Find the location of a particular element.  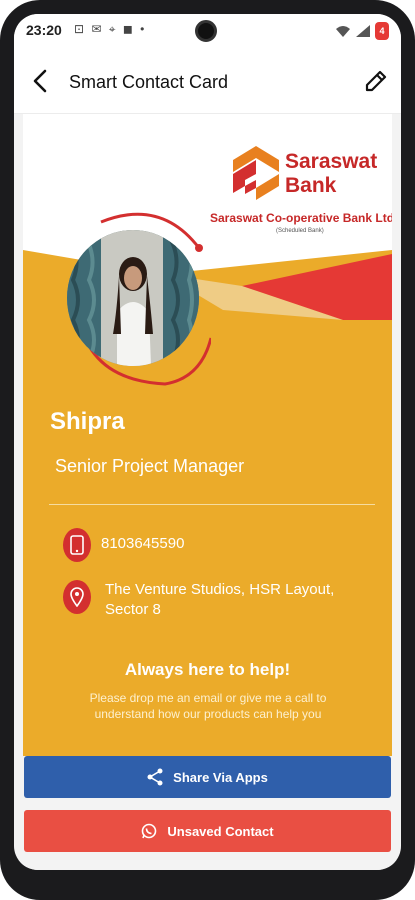

unsaved-contact-button: Unsaved Contact is located at coordinates (207, 831).